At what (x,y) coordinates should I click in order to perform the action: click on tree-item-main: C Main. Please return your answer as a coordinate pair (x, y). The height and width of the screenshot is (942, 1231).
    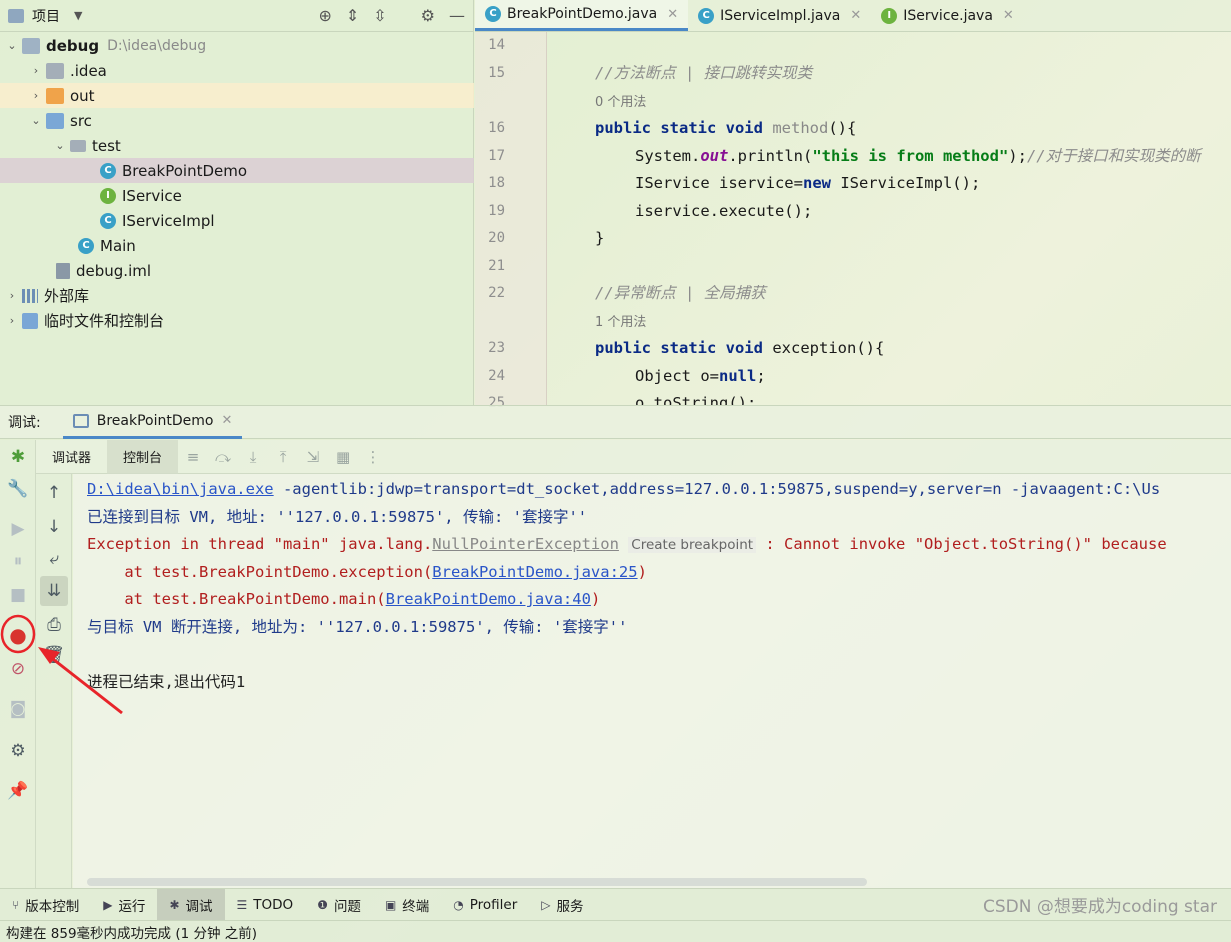
    Looking at the image, I should click on (237, 245).